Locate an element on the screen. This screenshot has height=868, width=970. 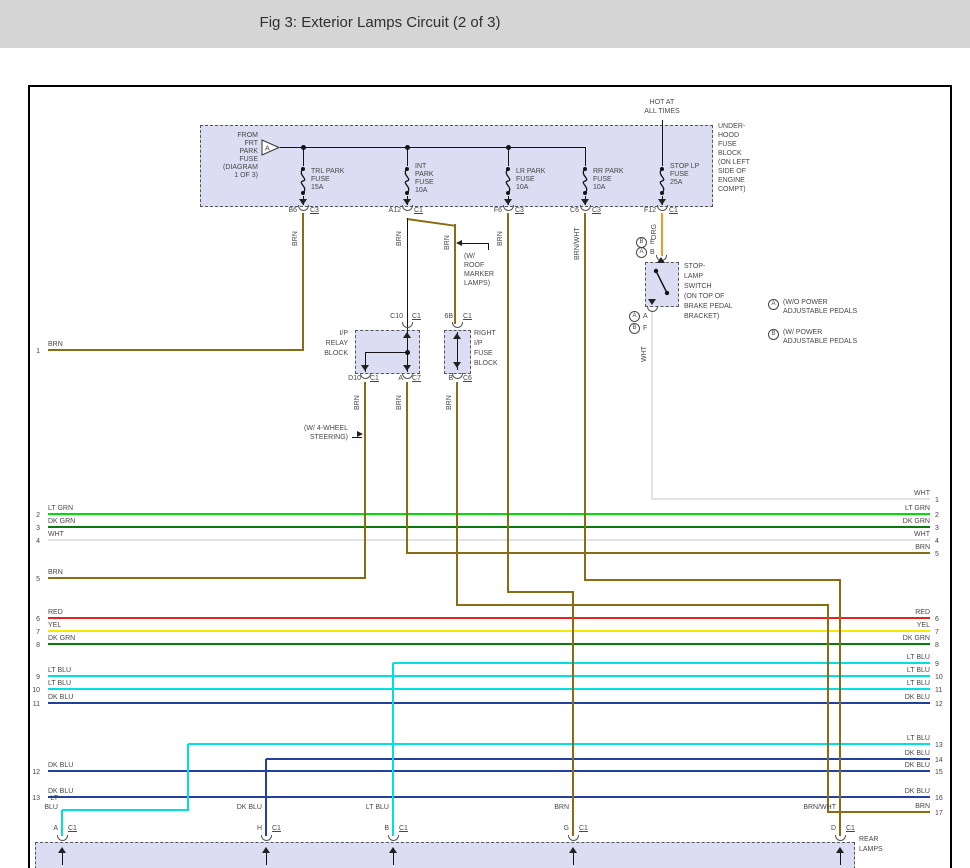
fuse-block-name: SIDE OF is located at coordinates (732, 171).